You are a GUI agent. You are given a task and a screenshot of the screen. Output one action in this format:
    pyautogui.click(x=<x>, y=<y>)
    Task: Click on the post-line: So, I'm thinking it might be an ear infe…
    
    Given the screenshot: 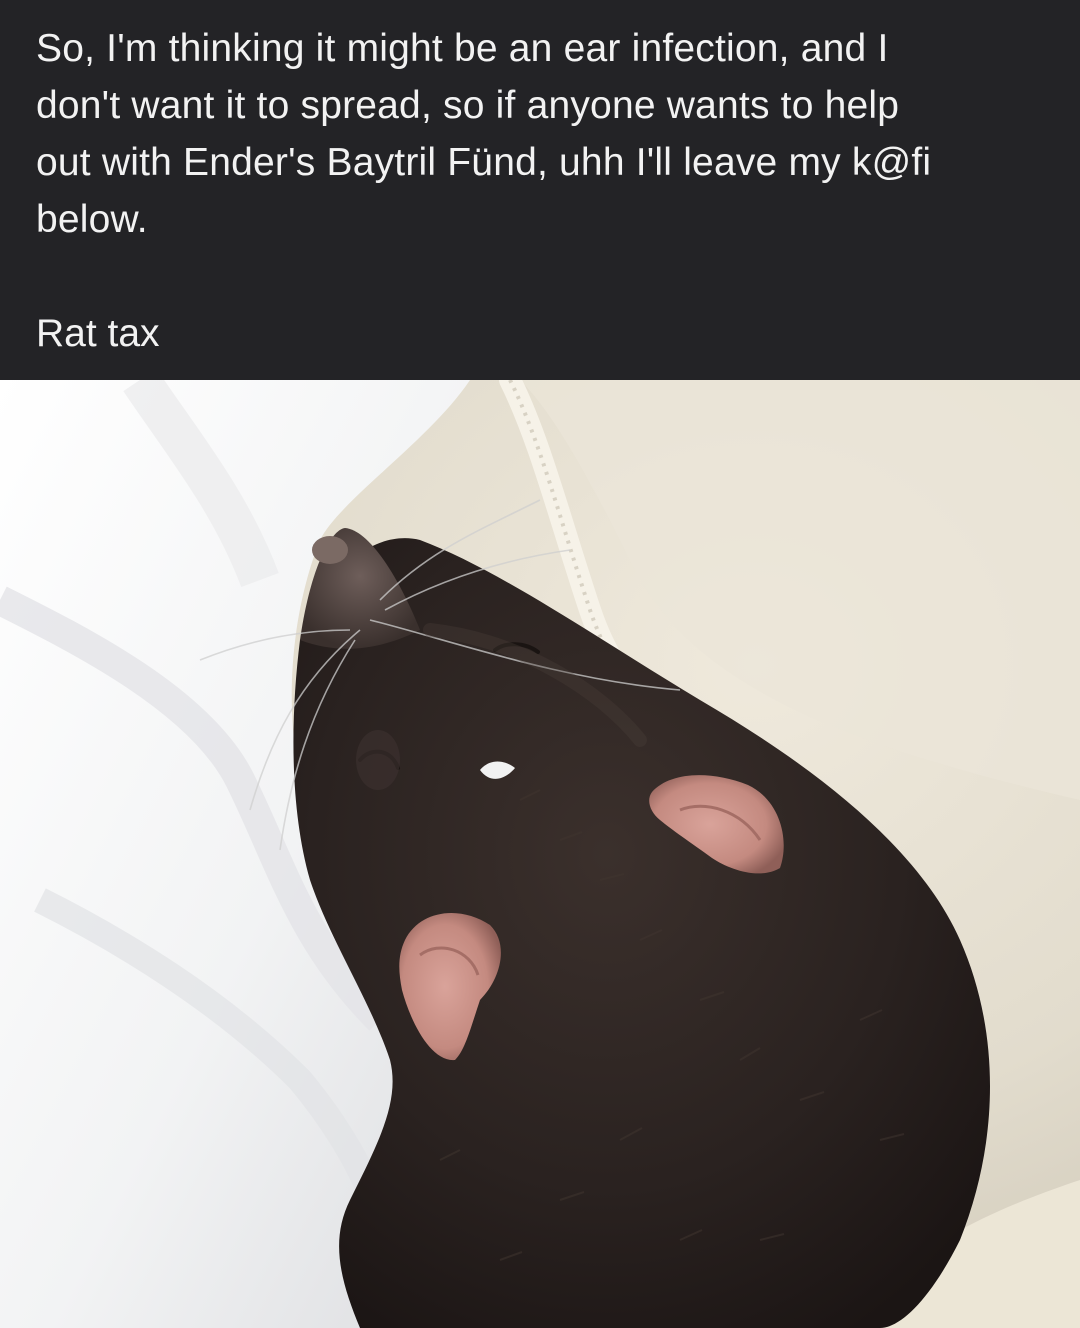 What is the action you would take?
    pyautogui.click(x=462, y=48)
    